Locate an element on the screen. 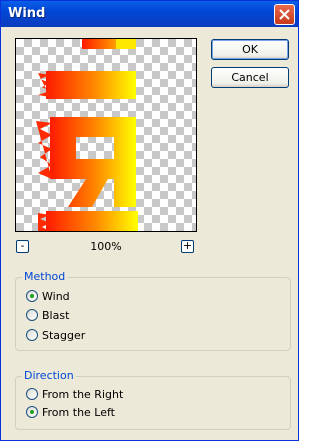 Image resolution: width=320 pixels, height=441 pixels. radio-label: From the Right is located at coordinates (83, 394).